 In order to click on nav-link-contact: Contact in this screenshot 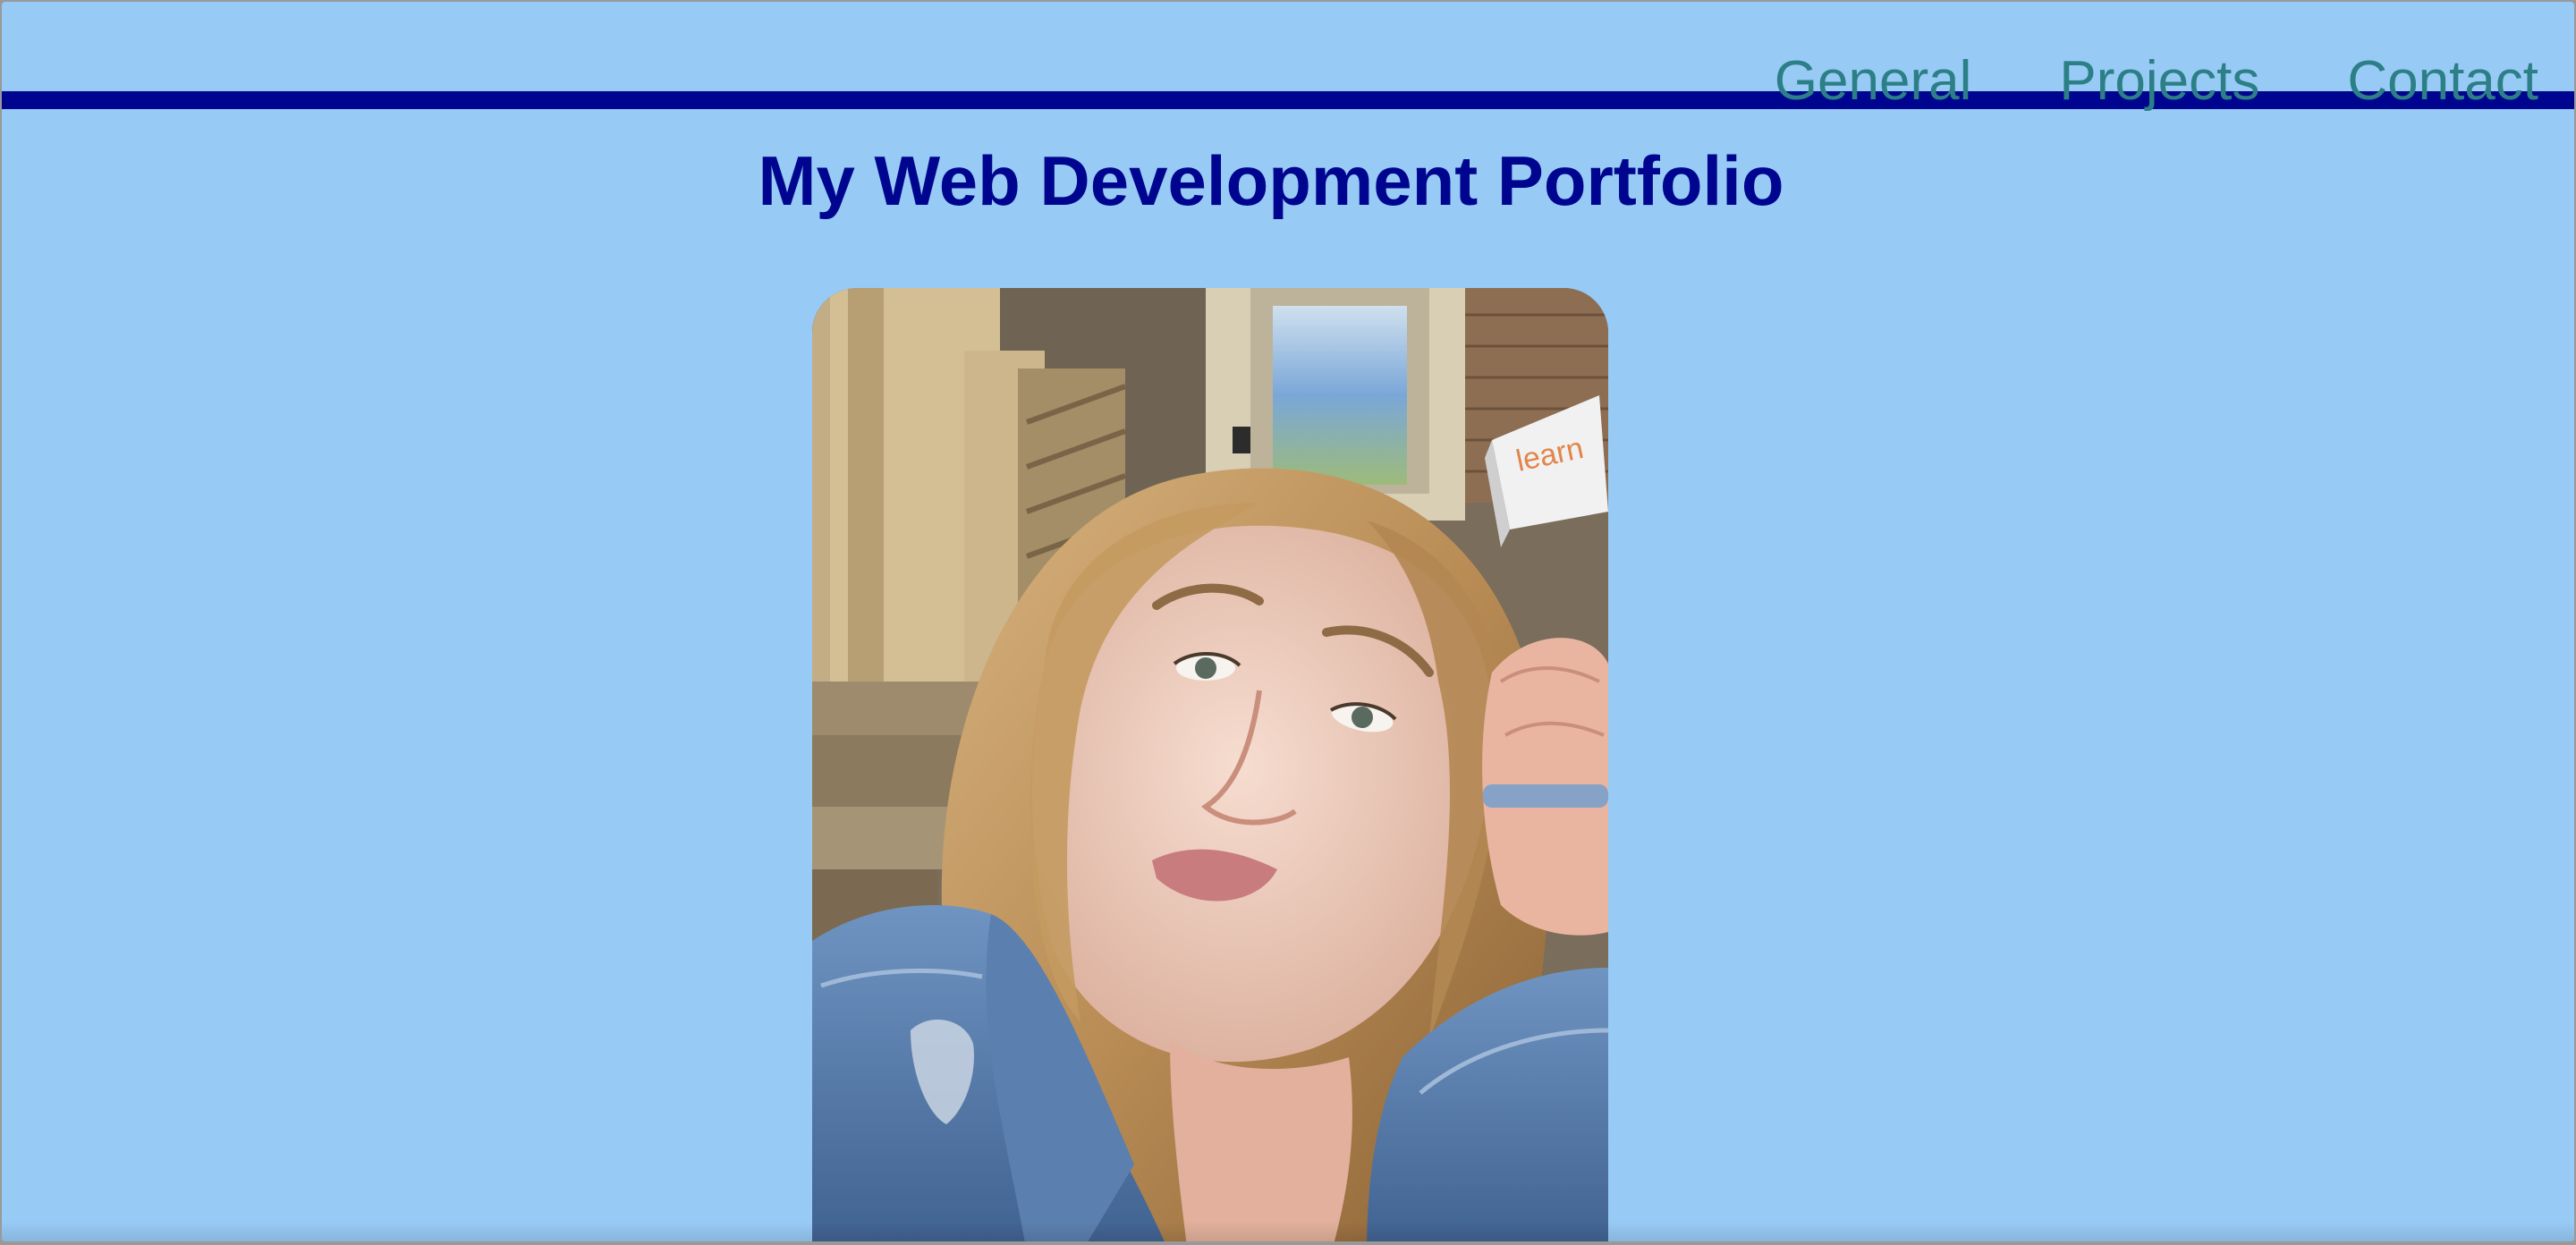, I will do `click(2442, 81)`.